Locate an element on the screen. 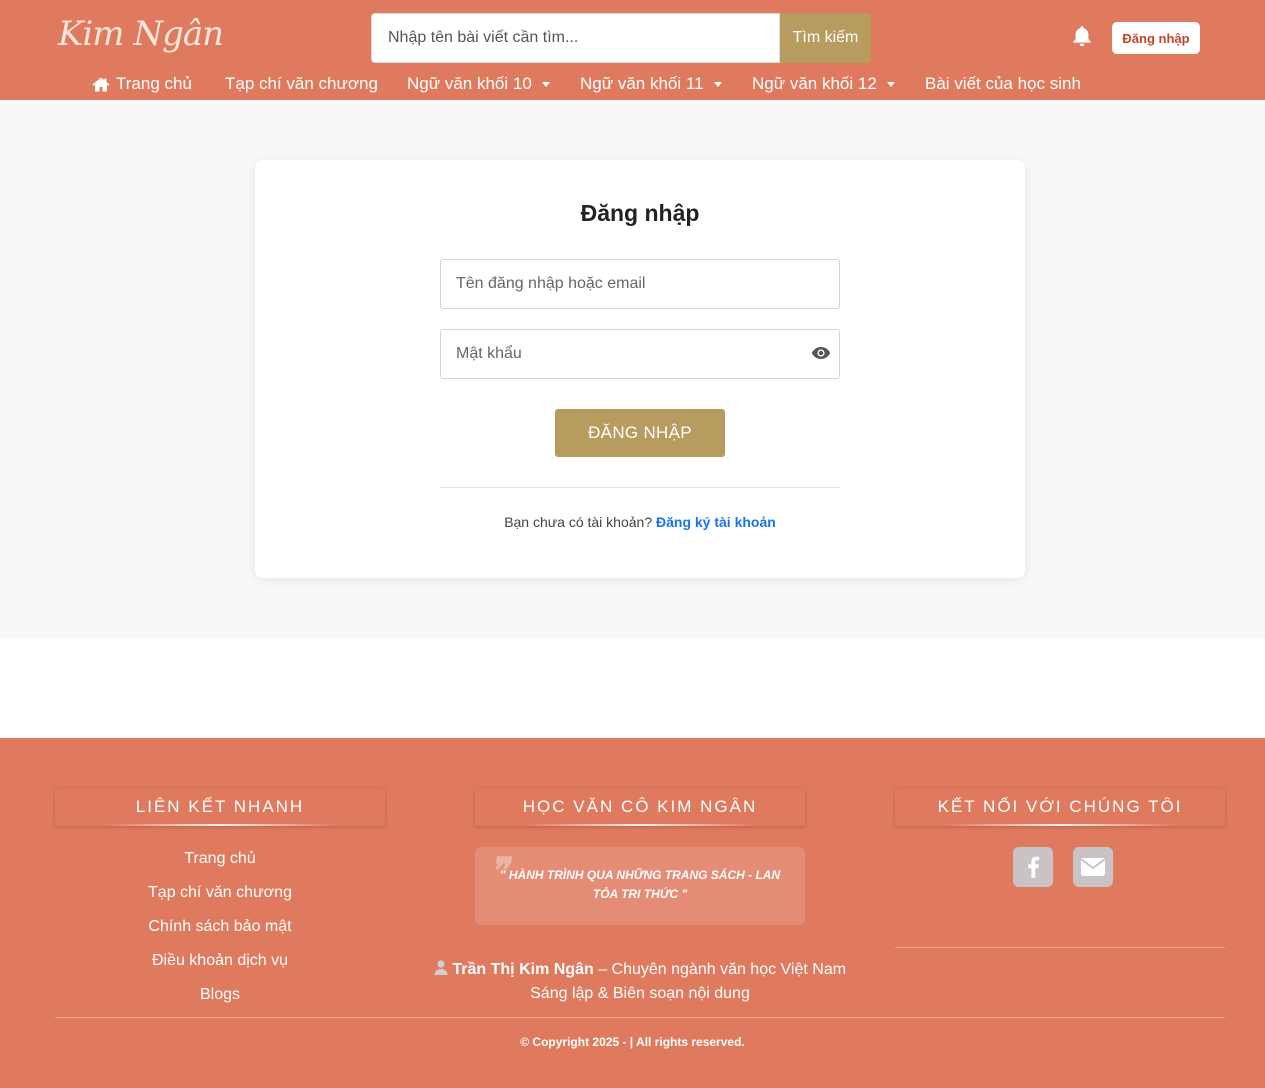  footer-link-terms: Điều khoản dịch vụ is located at coordinates (220, 969).